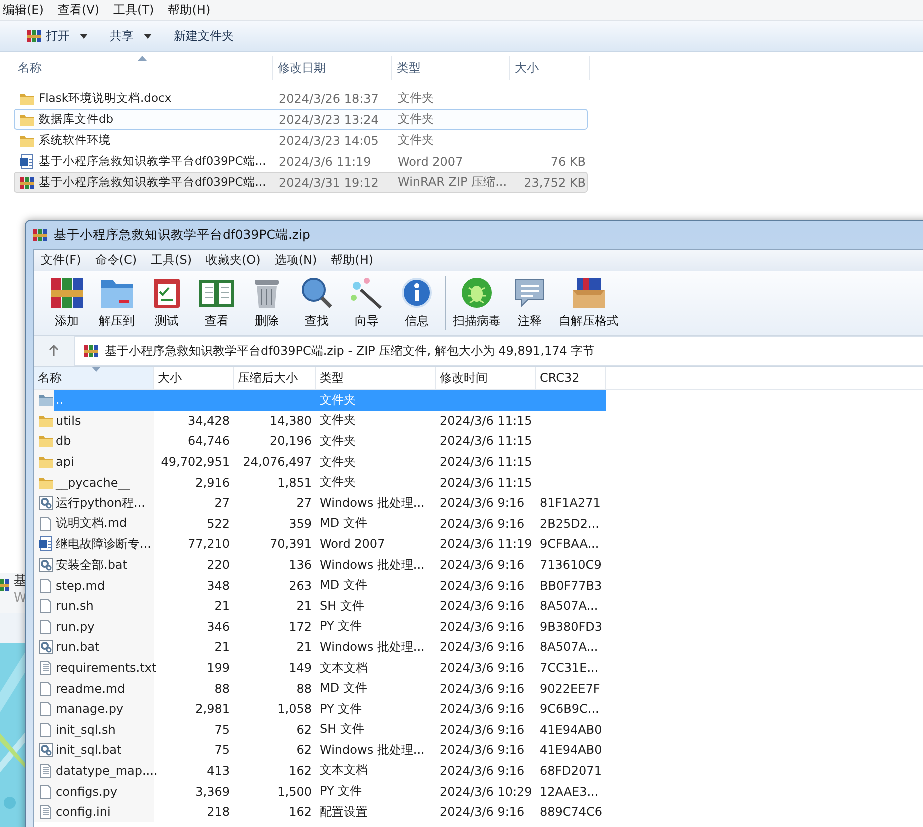  Describe the element at coordinates (212, 483) in the screenshot. I see `size-cell-text: 2,916` at that location.